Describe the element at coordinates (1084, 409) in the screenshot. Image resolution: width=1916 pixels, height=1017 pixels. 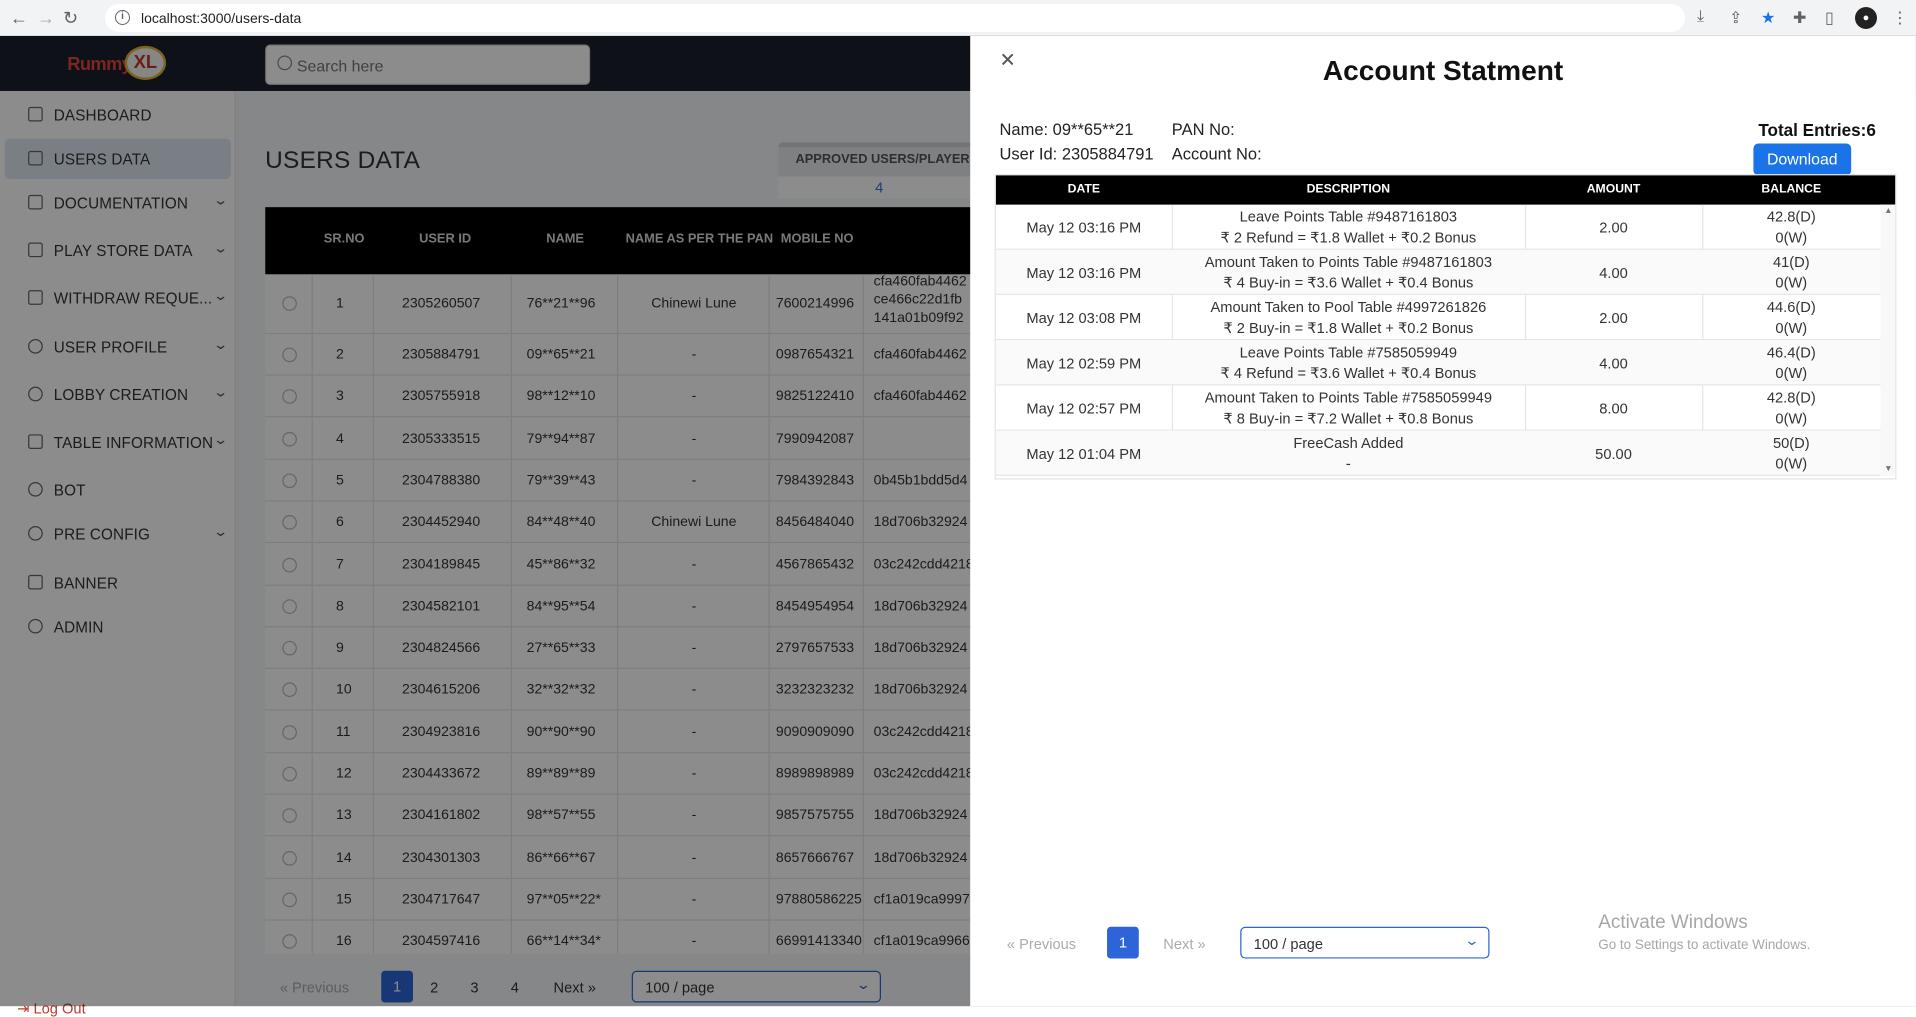
I see `cell-date: May 12 02:57 PM` at that location.